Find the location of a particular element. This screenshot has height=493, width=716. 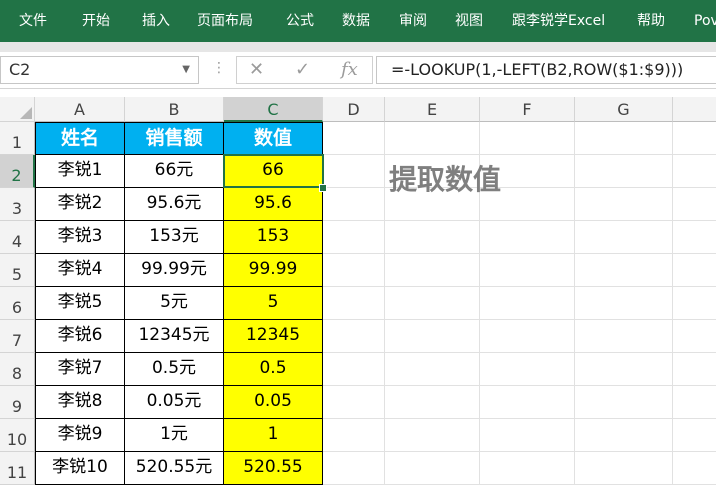

chevron-down-icon: ▼ is located at coordinates (186, 70).